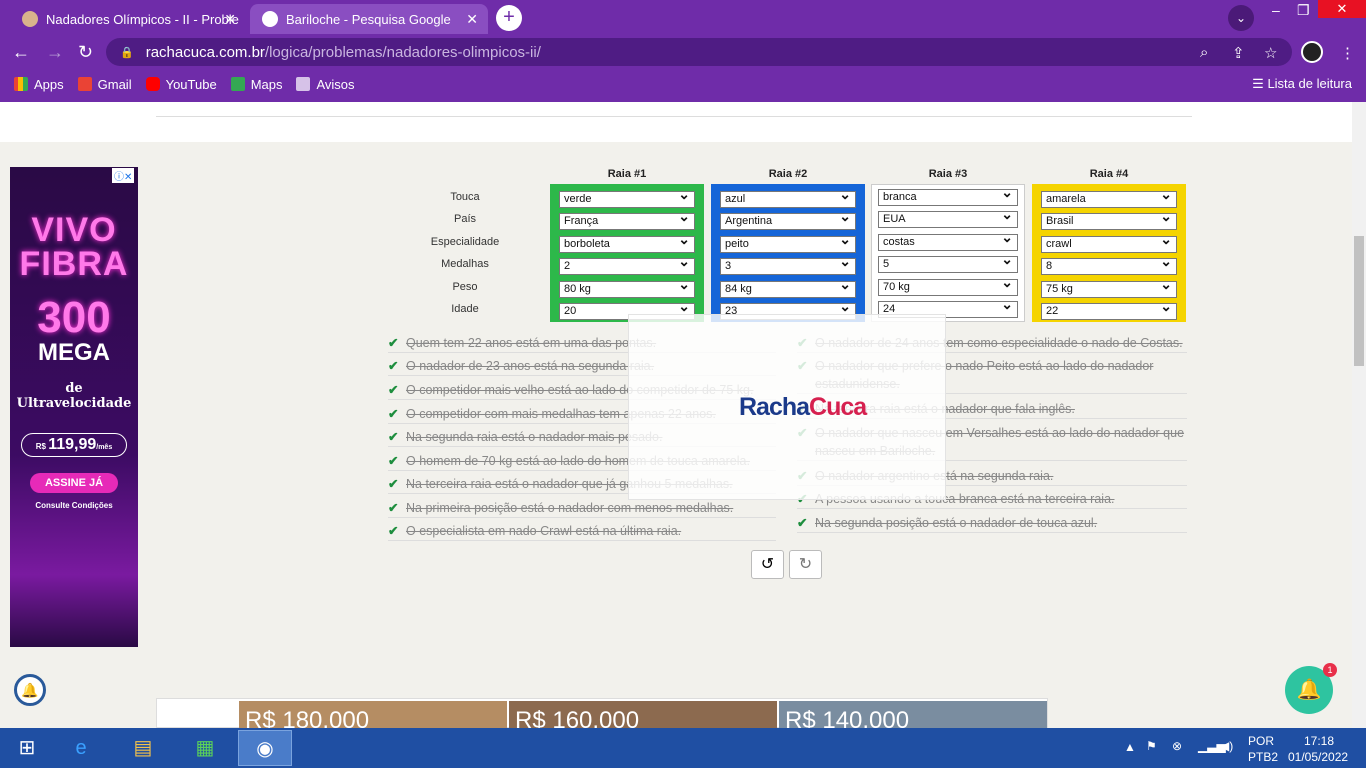 The image size is (1366, 768). Describe the element at coordinates (1359, 415) in the screenshot. I see `scrollbar` at that location.